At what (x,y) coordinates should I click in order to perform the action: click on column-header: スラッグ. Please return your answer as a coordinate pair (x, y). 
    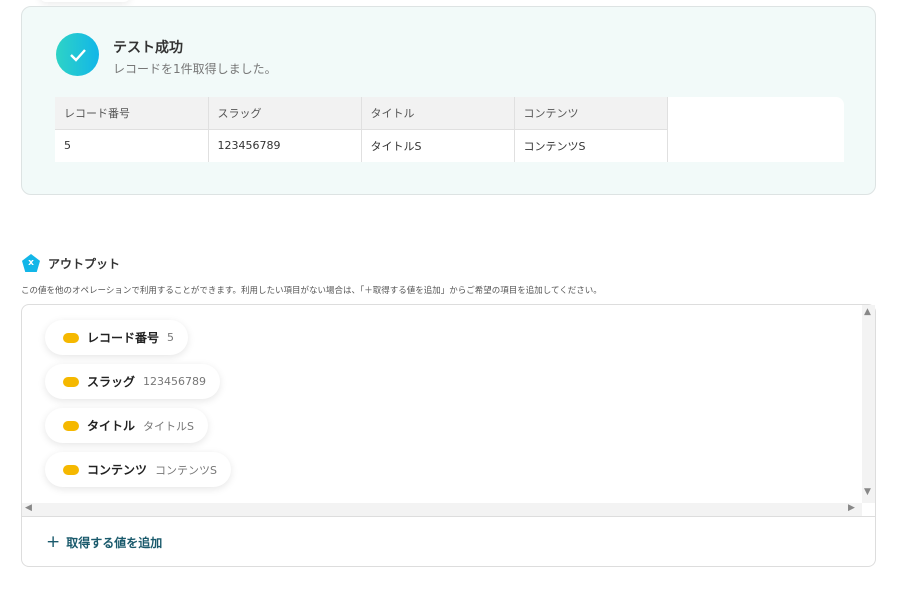
    Looking at the image, I should click on (285, 113).